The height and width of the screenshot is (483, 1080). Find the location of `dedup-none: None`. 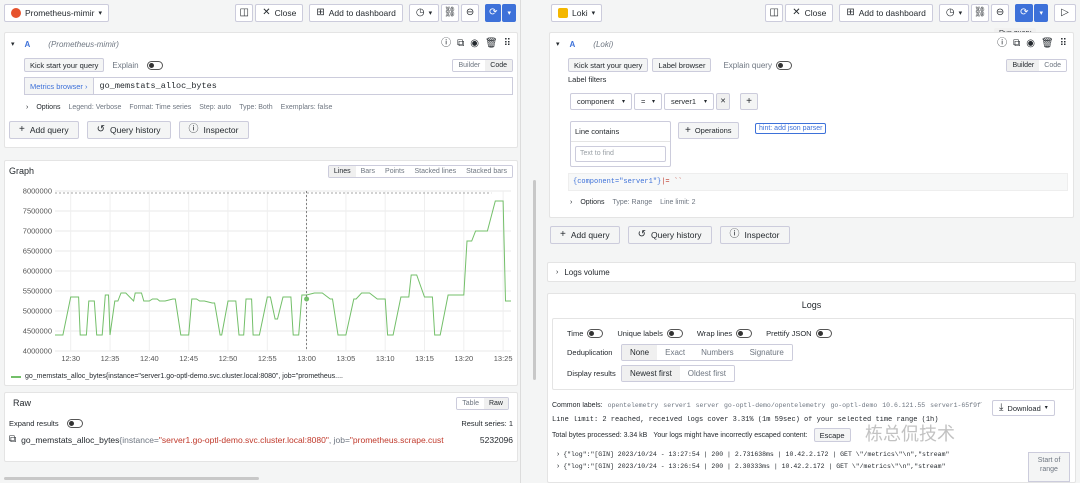

dedup-none: None is located at coordinates (640, 352).